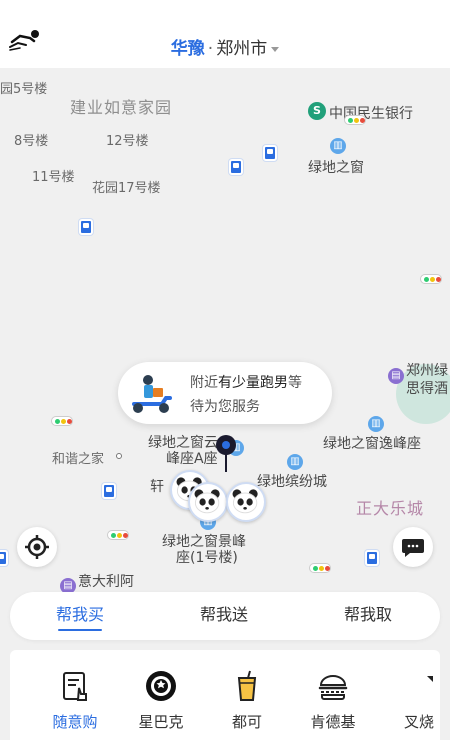 This screenshot has height=740, width=450. What do you see at coordinates (204, 383) in the screenshot?
I see `bubble-prefix: 附近` at bounding box center [204, 383].